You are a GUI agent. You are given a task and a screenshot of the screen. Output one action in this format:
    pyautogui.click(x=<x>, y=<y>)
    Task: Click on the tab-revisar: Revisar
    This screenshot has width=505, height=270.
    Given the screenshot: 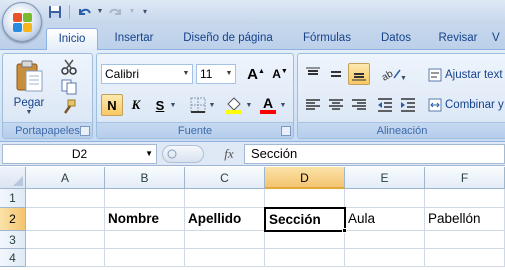 What is the action you would take?
    pyautogui.click(x=458, y=39)
    